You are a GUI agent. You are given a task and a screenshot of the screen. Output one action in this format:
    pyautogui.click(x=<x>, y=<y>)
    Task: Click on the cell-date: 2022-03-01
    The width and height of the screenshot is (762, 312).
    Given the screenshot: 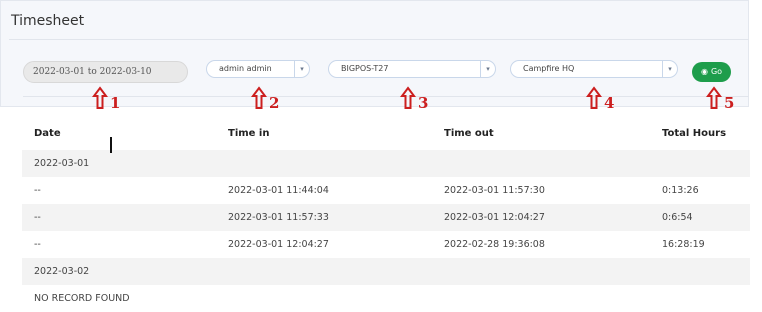 What is the action you would take?
    pyautogui.click(x=62, y=163)
    